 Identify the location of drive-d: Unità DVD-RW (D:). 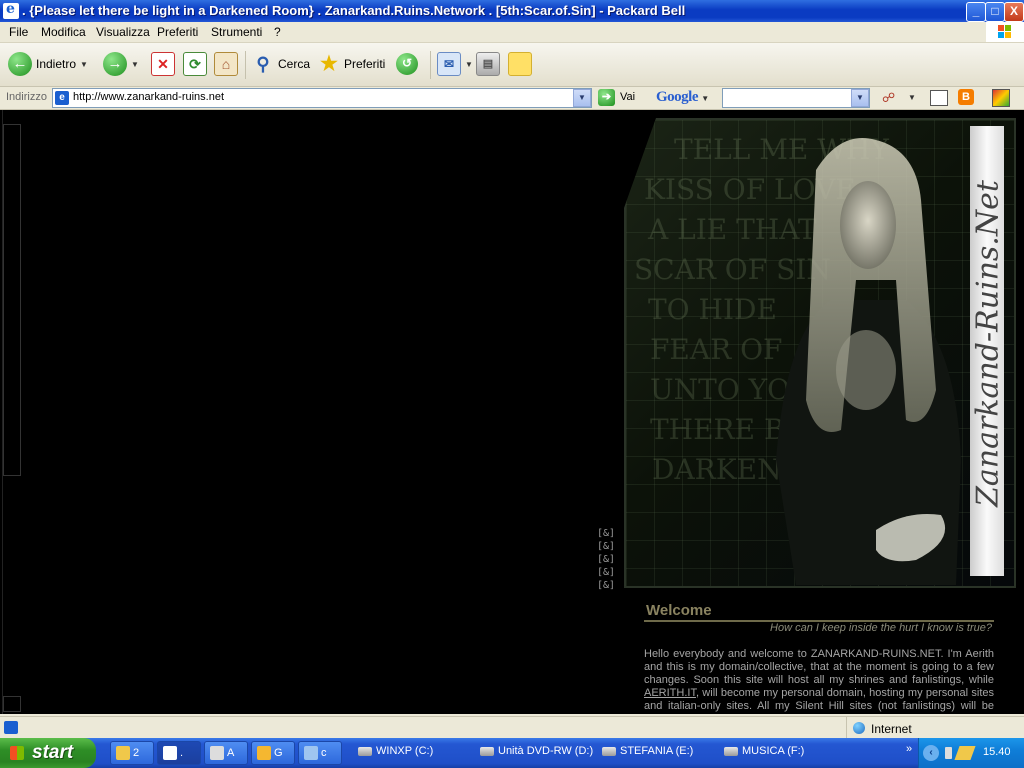
(536, 751).